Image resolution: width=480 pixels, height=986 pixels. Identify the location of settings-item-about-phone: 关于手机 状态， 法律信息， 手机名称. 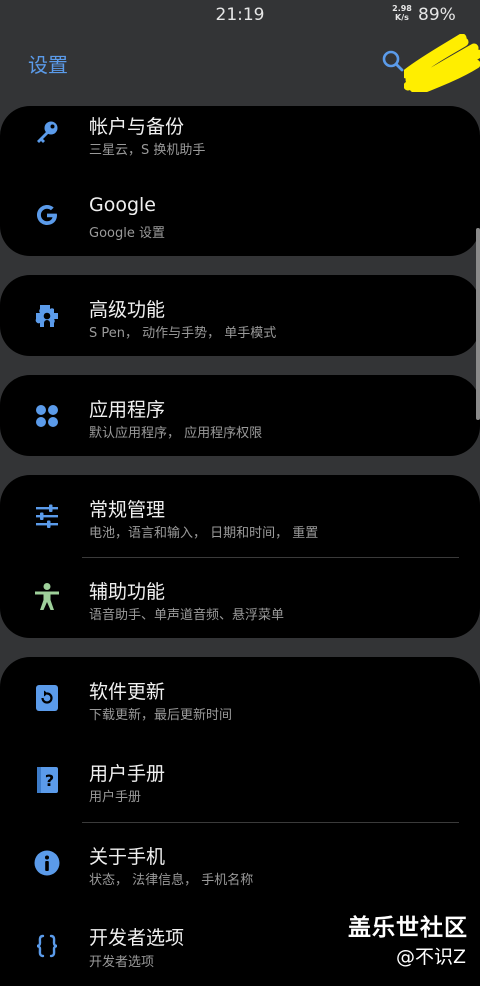
(240, 864).